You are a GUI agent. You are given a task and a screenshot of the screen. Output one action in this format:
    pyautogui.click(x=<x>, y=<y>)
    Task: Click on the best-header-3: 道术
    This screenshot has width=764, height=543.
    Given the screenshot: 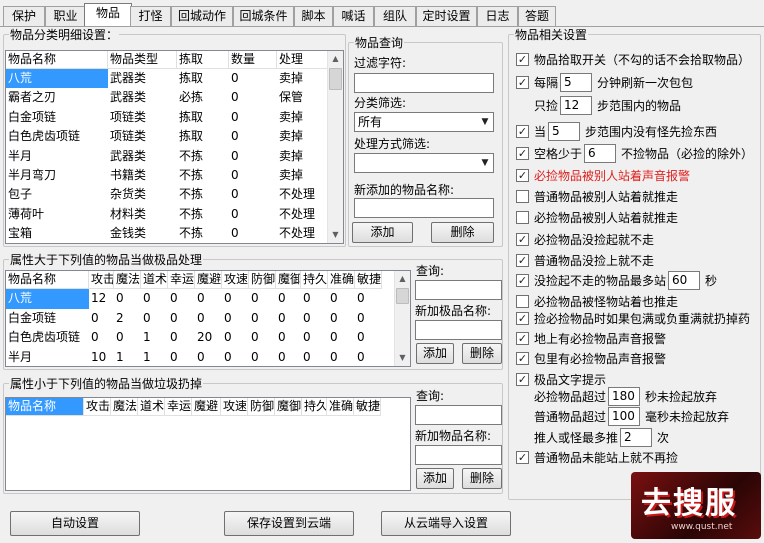 What is the action you would take?
    pyautogui.click(x=154, y=280)
    